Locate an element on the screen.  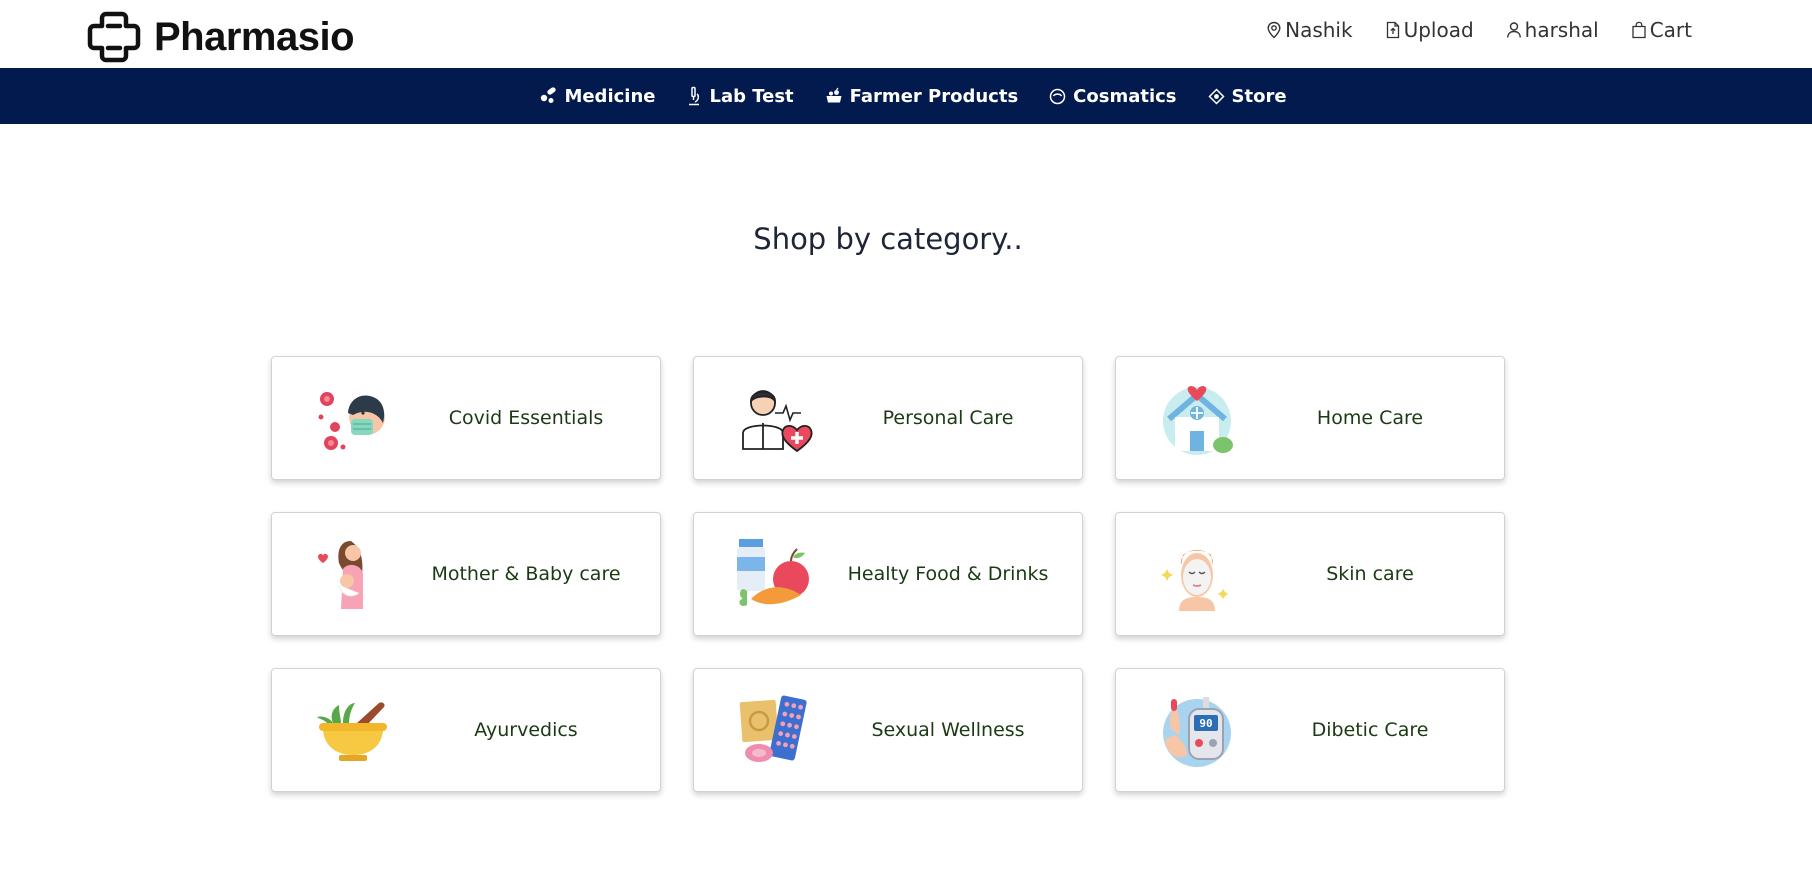
covid-mask-icon is located at coordinates (353, 419).